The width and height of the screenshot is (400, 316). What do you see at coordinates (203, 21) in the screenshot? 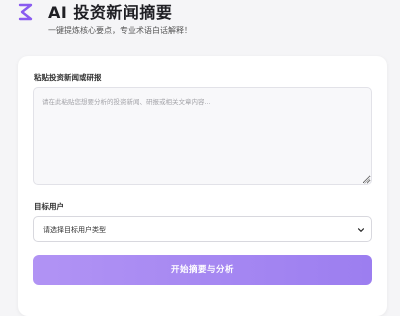
I see `app-header: AI 投资新闻摘要 一键提炼核心要点，专业术语白话解释！` at bounding box center [203, 21].